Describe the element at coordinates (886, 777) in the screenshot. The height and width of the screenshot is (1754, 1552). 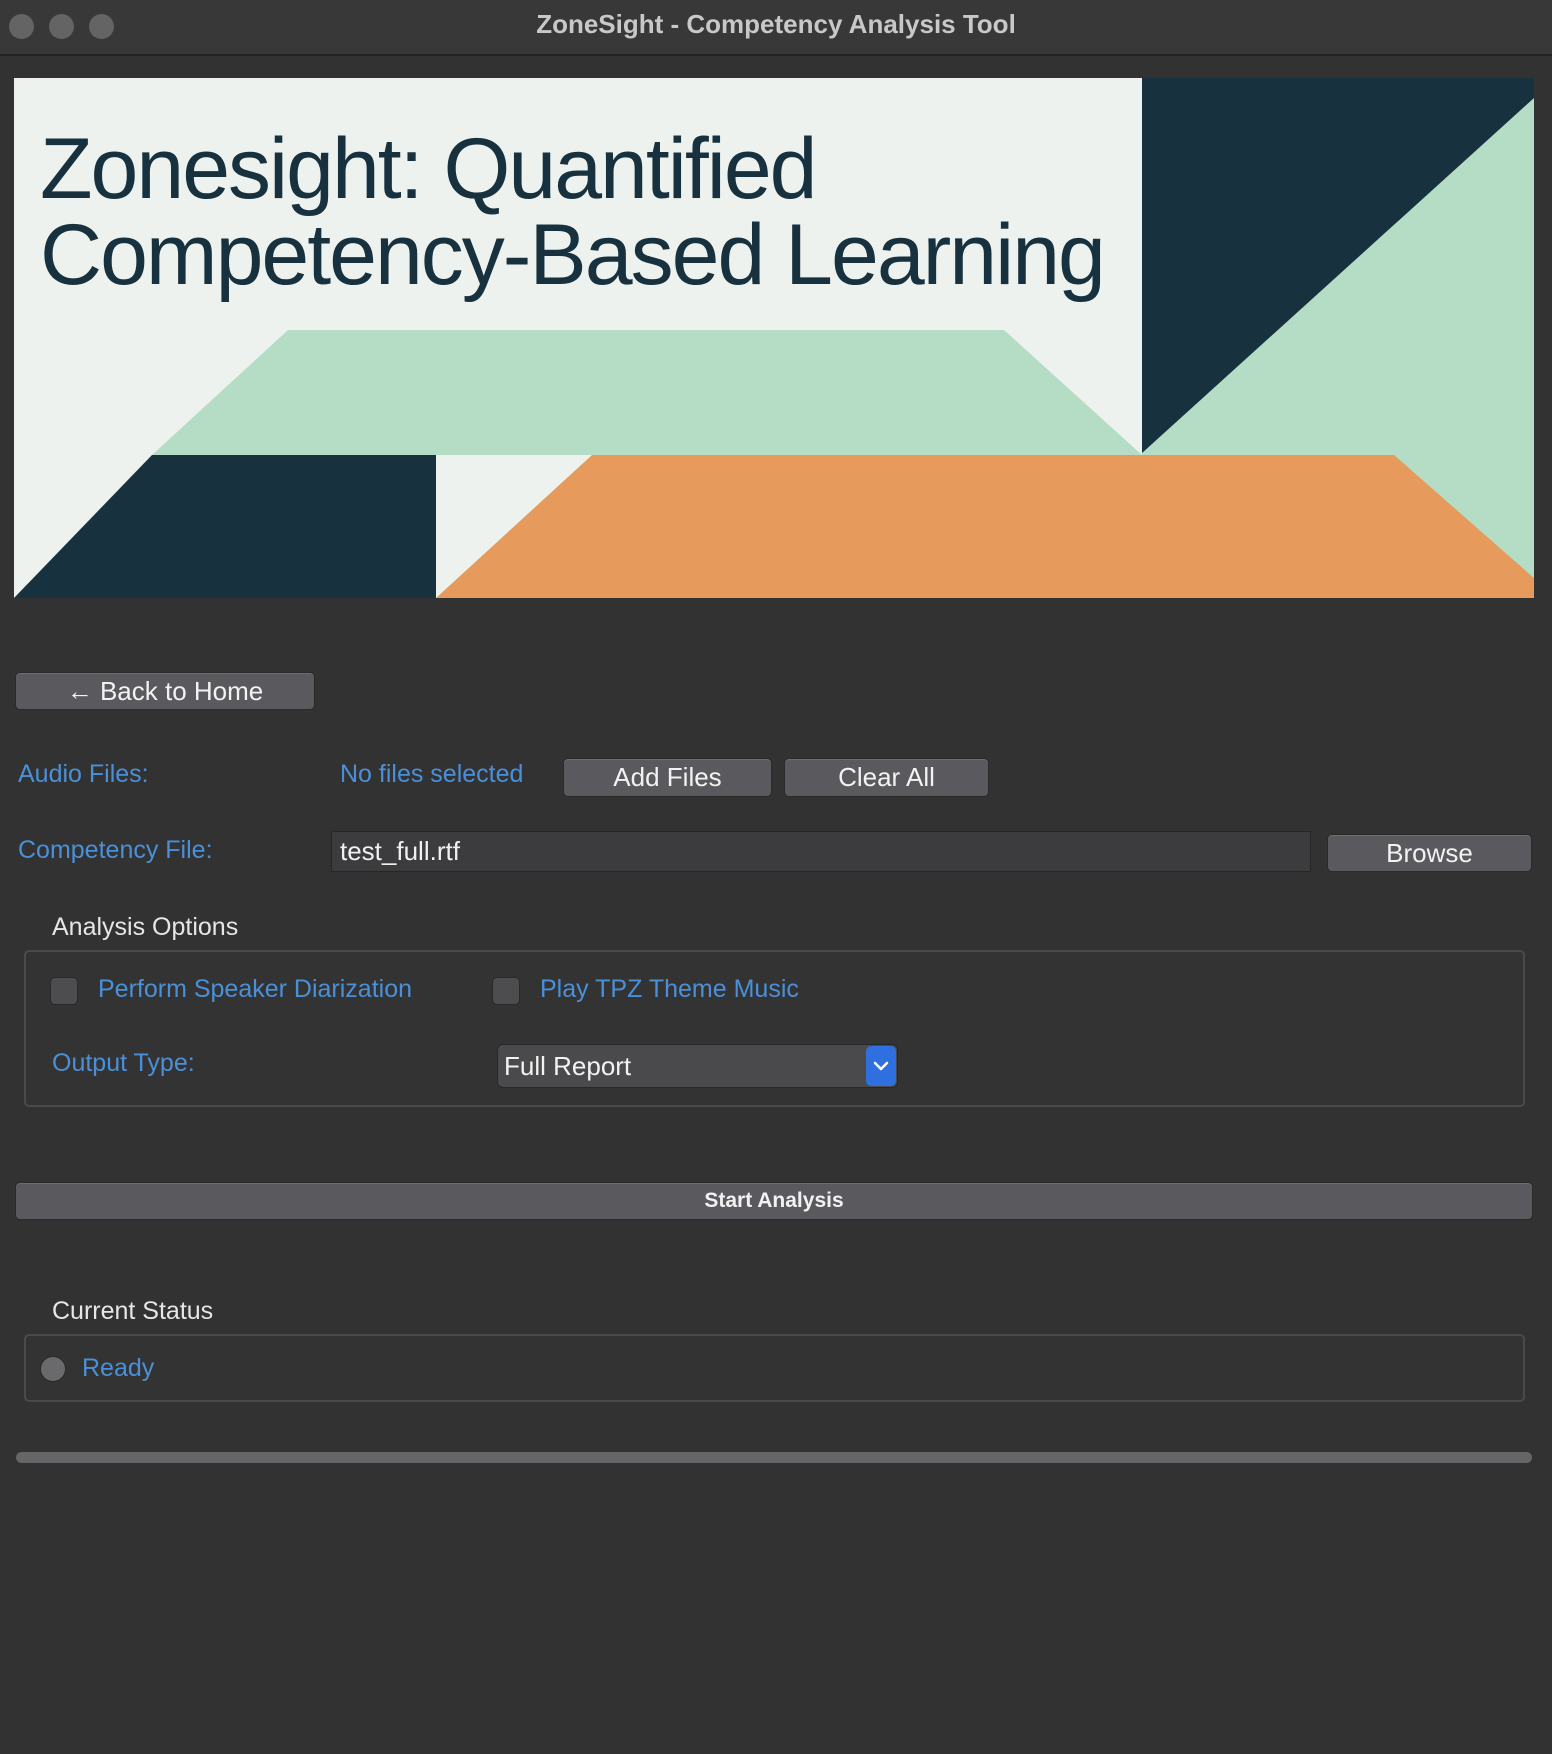
I see `clear-all-button: Clear All` at that location.